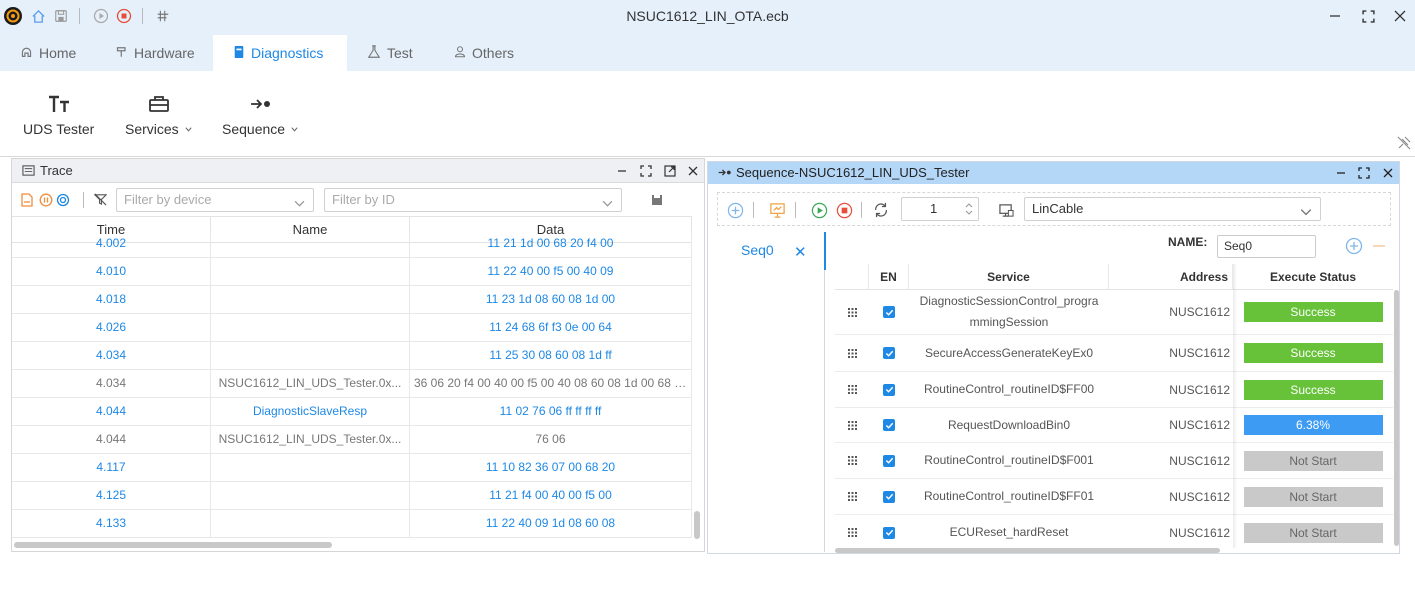 The image size is (1415, 603). What do you see at coordinates (1009, 460) in the screenshot?
I see `cell-service: RoutineControl_routineID$F001` at bounding box center [1009, 460].